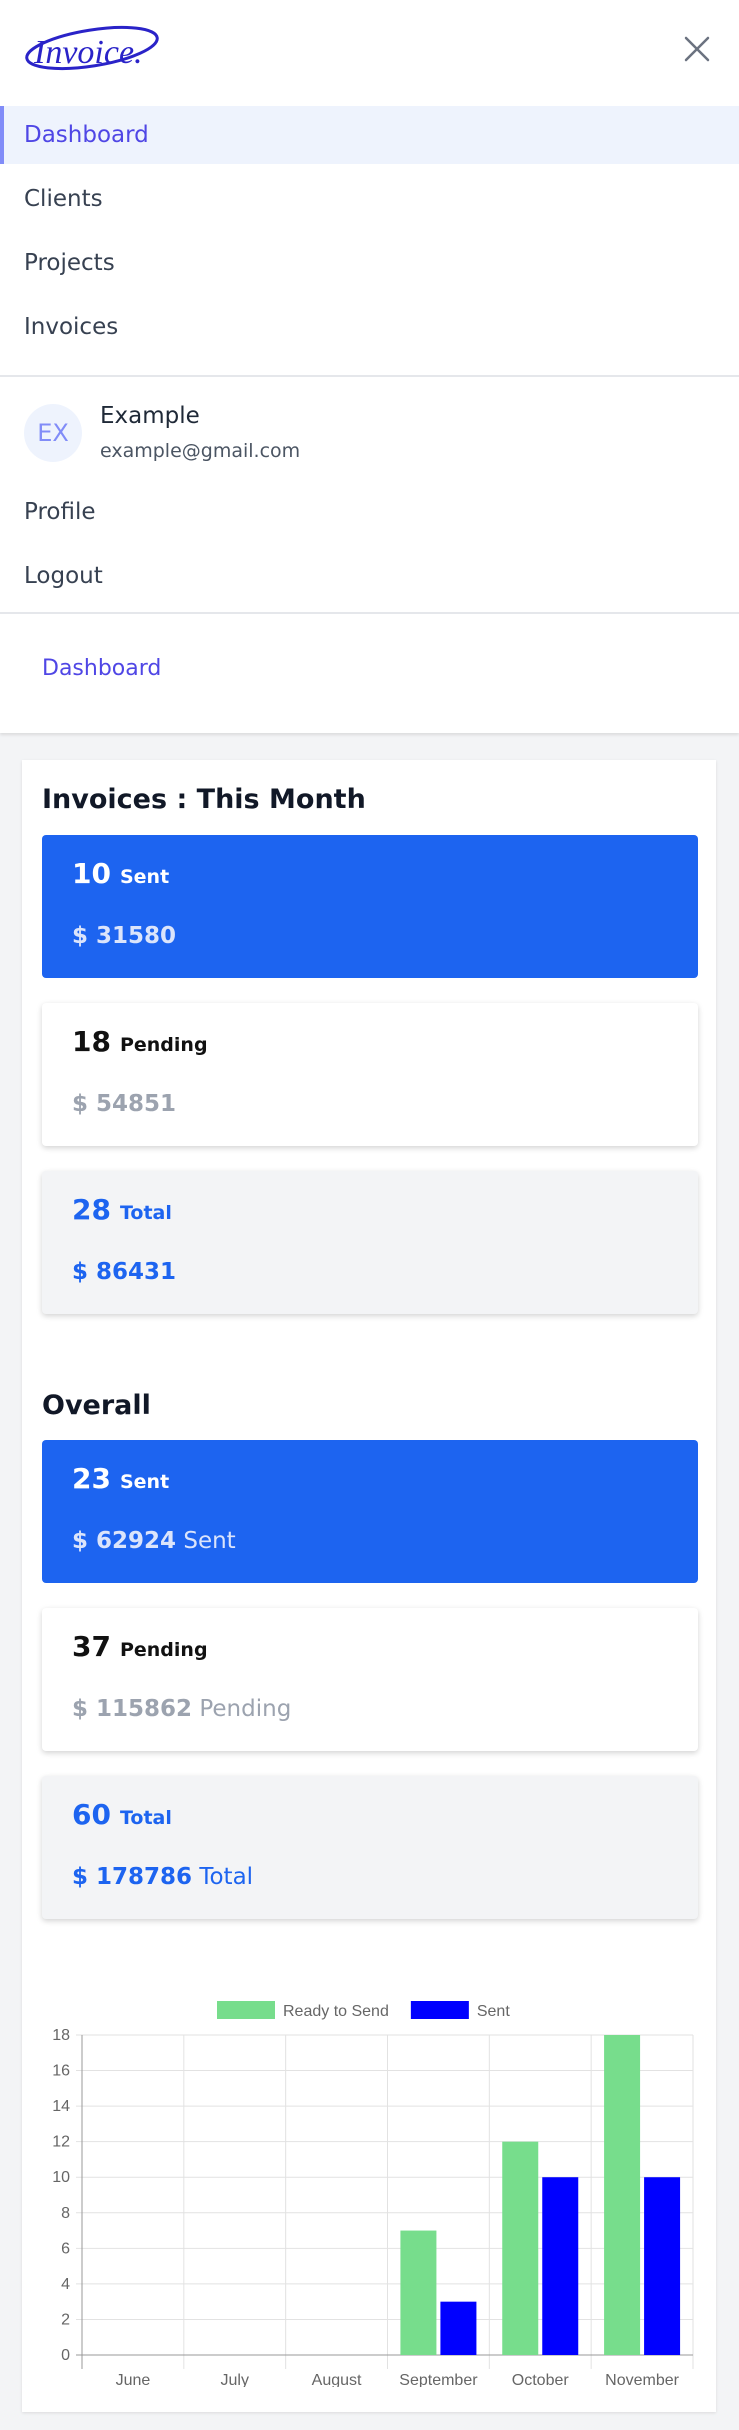  I want to click on section-title-overall: Overall, so click(96, 1405).